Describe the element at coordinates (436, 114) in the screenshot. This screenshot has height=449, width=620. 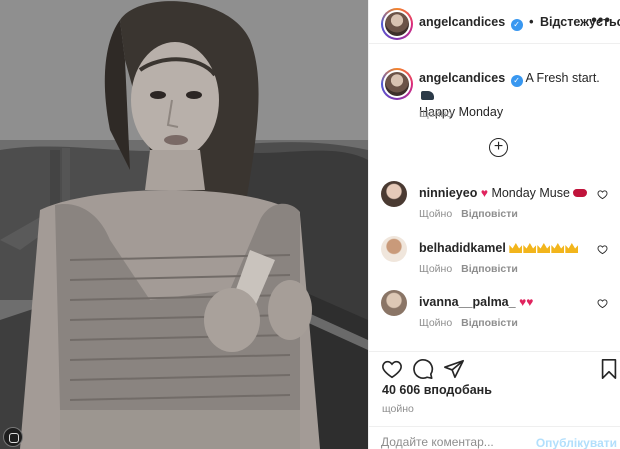
I see `caption-time: Щойно` at that location.